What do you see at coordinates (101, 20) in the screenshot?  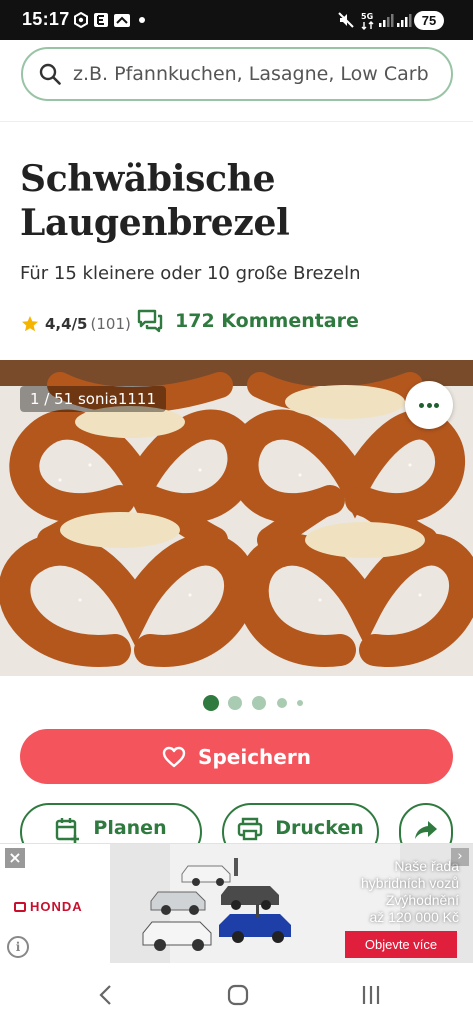 I see `notification-e-icon` at bounding box center [101, 20].